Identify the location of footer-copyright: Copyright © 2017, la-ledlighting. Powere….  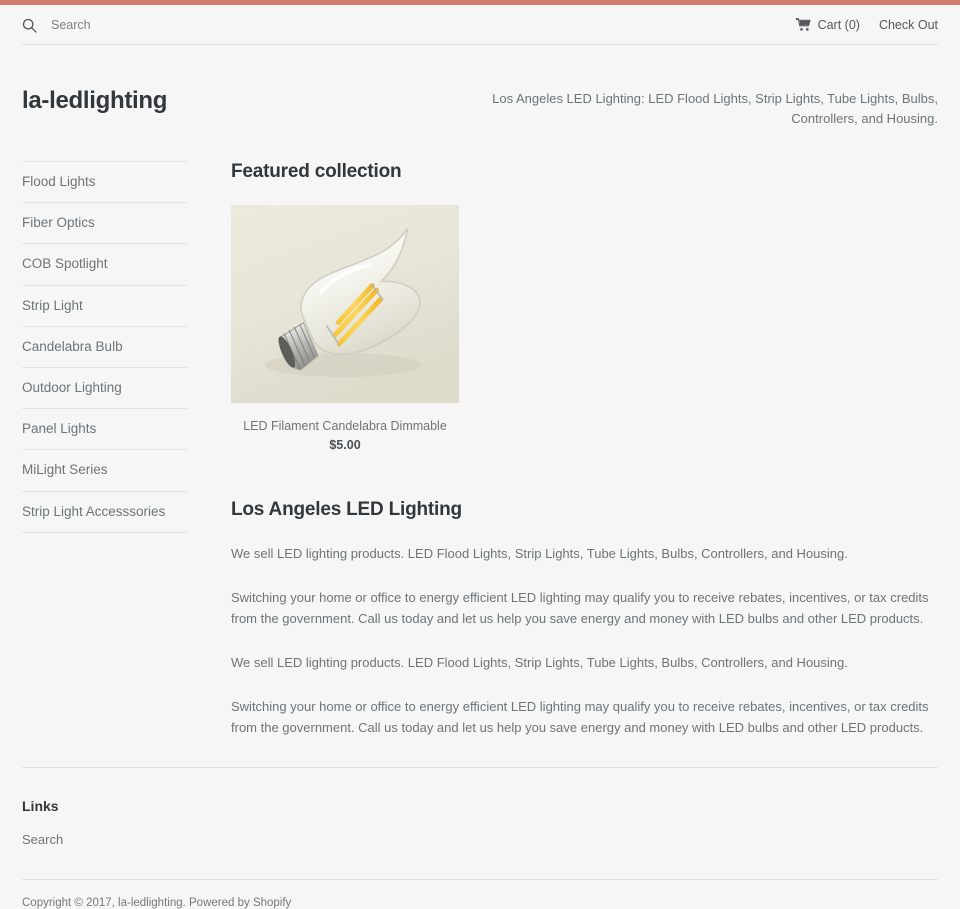
(480, 893).